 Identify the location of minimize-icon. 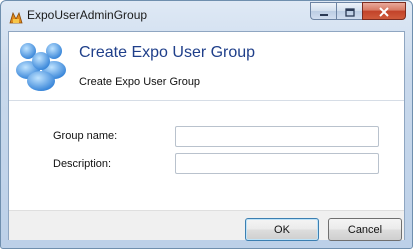
(324, 11).